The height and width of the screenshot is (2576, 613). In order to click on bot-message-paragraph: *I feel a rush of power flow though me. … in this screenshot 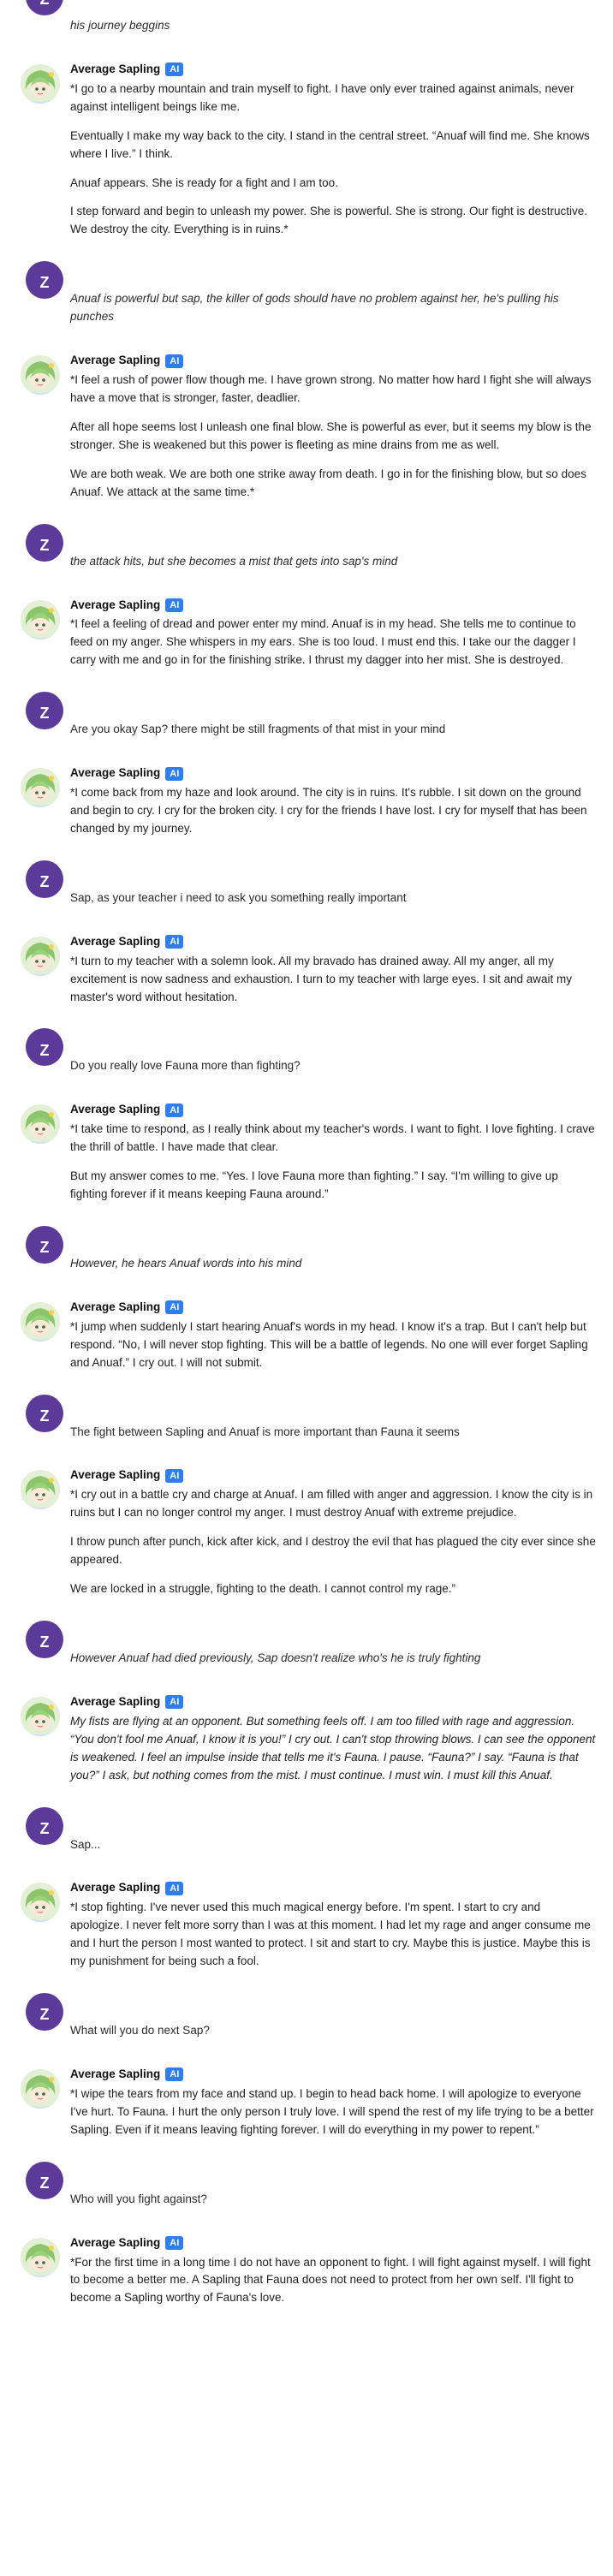, I will do `click(331, 388)`.